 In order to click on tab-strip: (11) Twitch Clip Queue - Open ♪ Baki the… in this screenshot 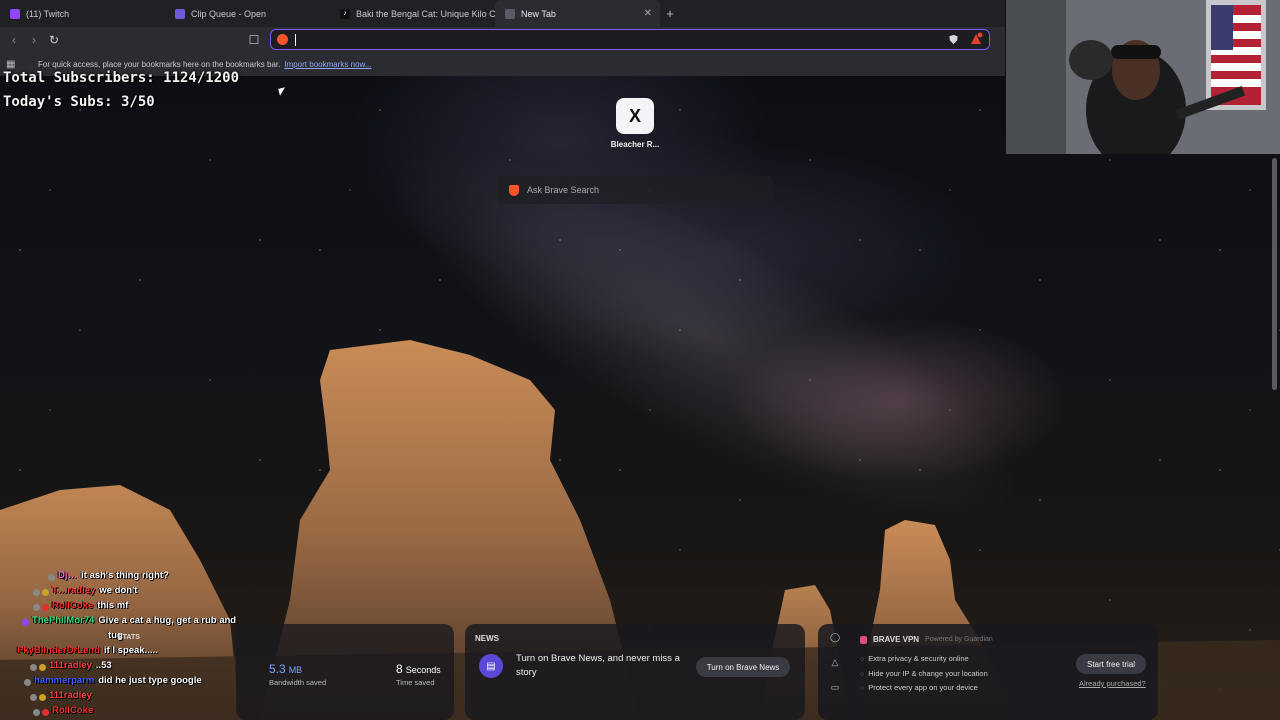, I will do `click(502, 13)`.